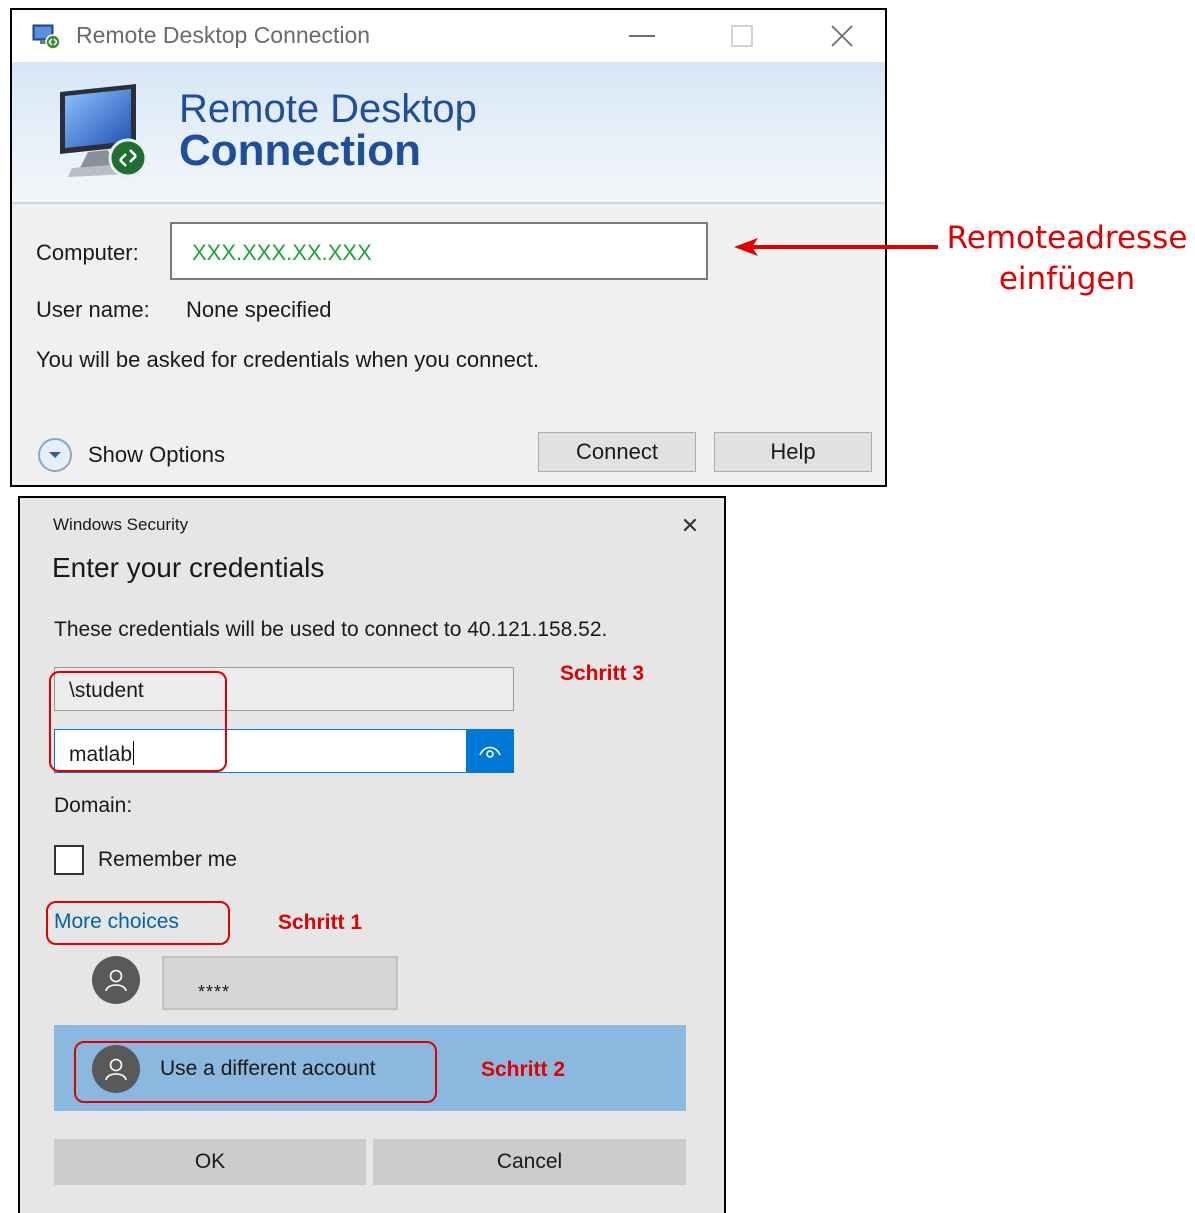 The image size is (1195, 1213). I want to click on remember-me-option: Remember me, so click(145, 860).